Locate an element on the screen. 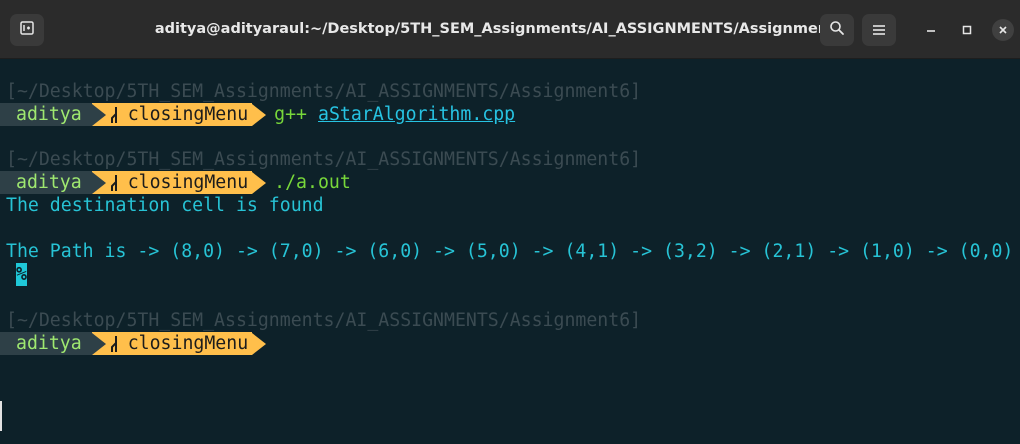  maximize-button is located at coordinates (967, 30).